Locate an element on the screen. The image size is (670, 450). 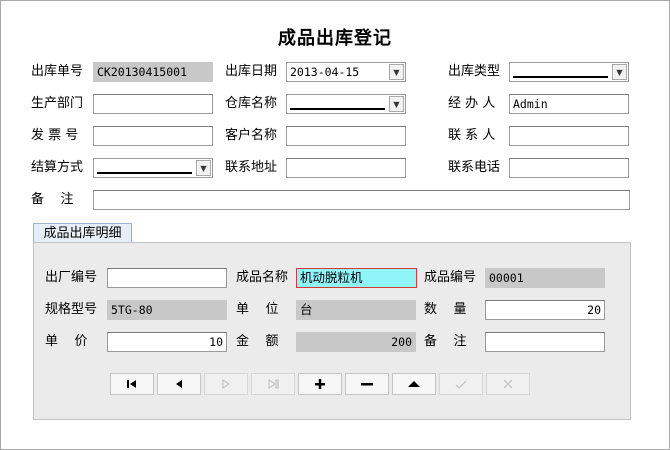
address-field is located at coordinates (346, 168).